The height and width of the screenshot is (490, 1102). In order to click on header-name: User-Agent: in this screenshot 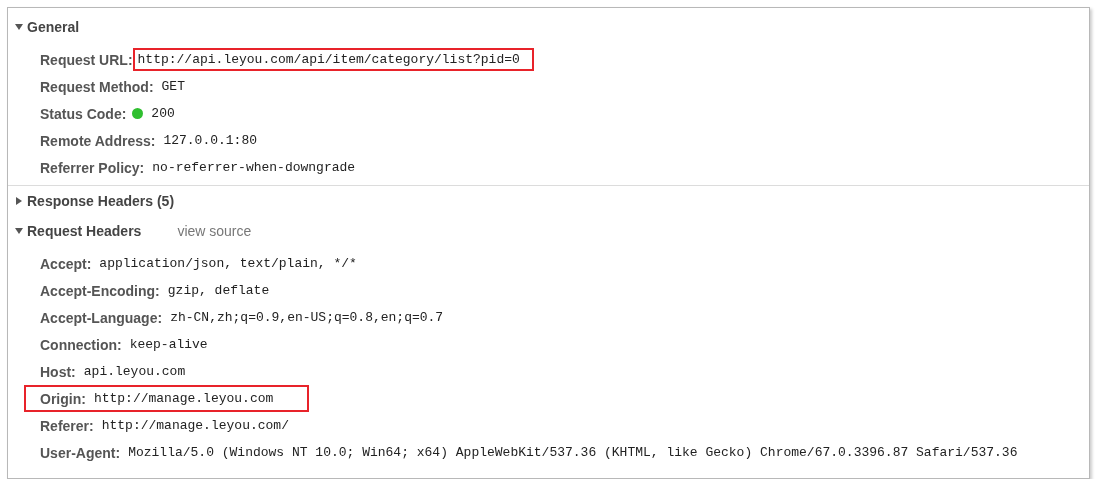, I will do `click(80, 452)`.